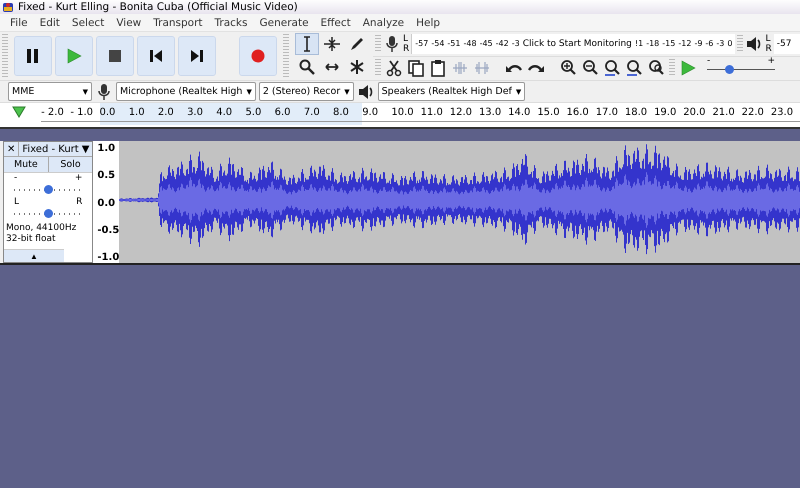 The height and width of the screenshot is (488, 800). I want to click on meter-tick-label: -45, so click(486, 43).